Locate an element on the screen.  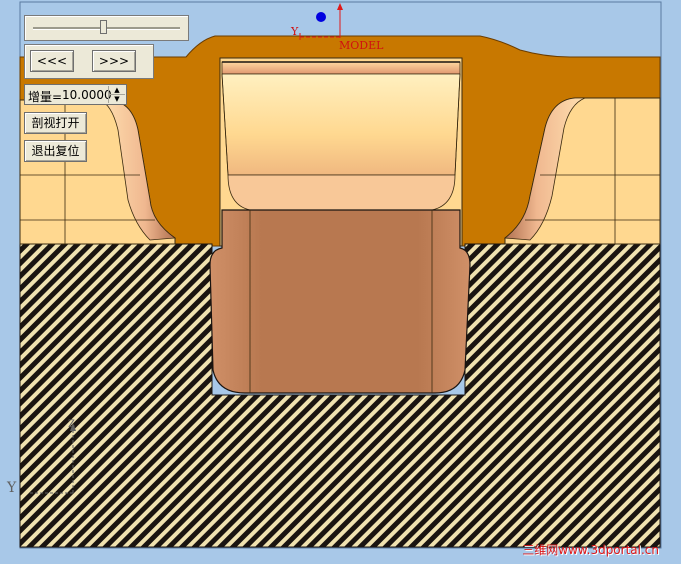
increment-label: 增量= is located at coordinates (45, 97).